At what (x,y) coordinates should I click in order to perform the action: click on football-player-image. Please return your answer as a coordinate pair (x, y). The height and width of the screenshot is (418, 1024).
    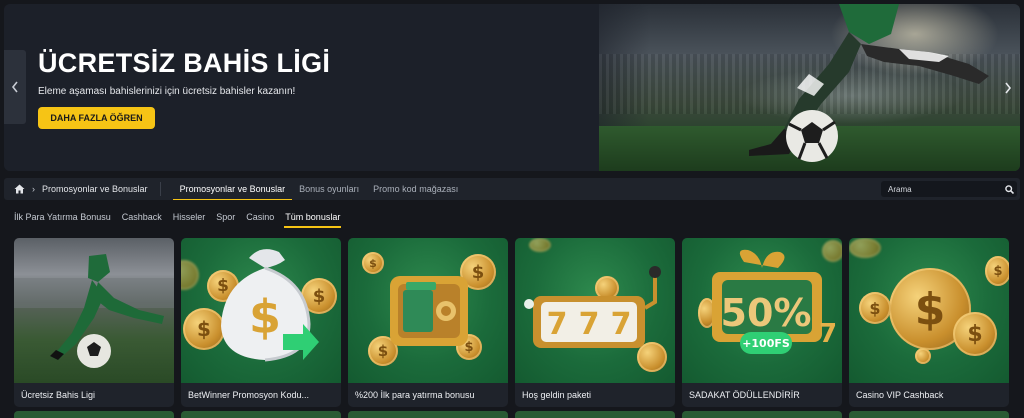
    Looking at the image, I should click on (94, 310).